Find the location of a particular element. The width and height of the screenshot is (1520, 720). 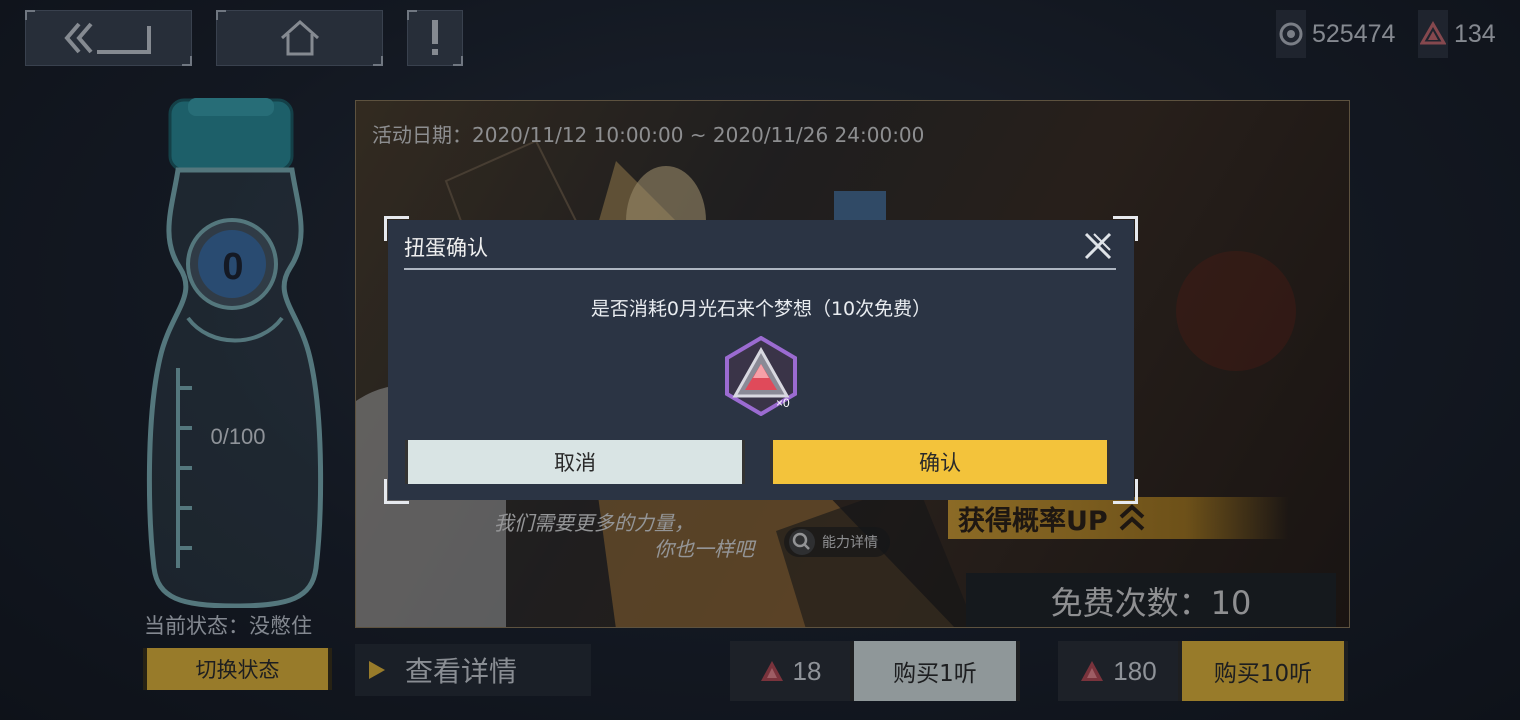

gem-count: ×0 is located at coordinates (783, 403).